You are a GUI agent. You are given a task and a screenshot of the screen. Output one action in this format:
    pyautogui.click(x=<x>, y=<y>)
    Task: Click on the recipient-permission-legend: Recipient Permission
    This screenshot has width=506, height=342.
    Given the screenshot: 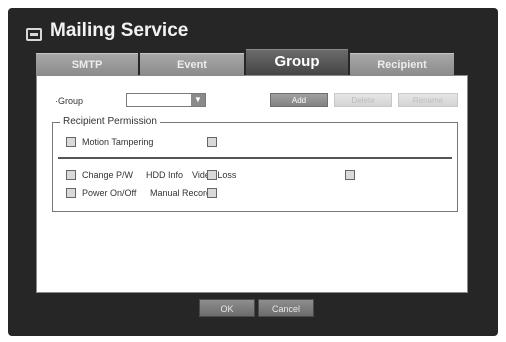 What is the action you would take?
    pyautogui.click(x=110, y=121)
    